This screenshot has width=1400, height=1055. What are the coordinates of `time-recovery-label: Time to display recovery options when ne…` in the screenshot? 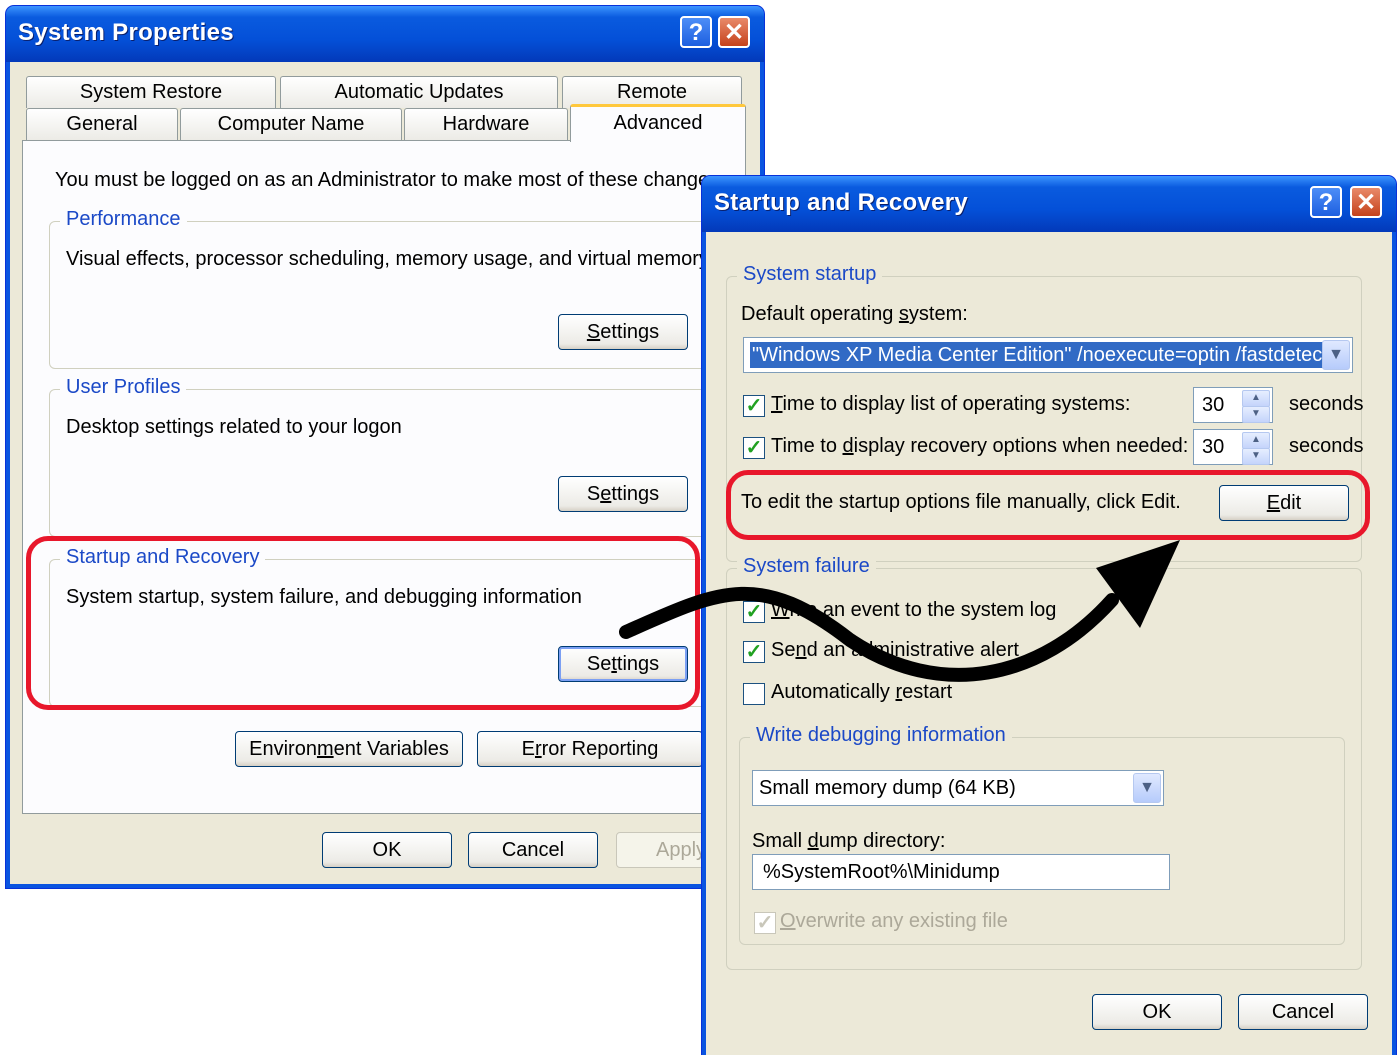 It's located at (980, 446).